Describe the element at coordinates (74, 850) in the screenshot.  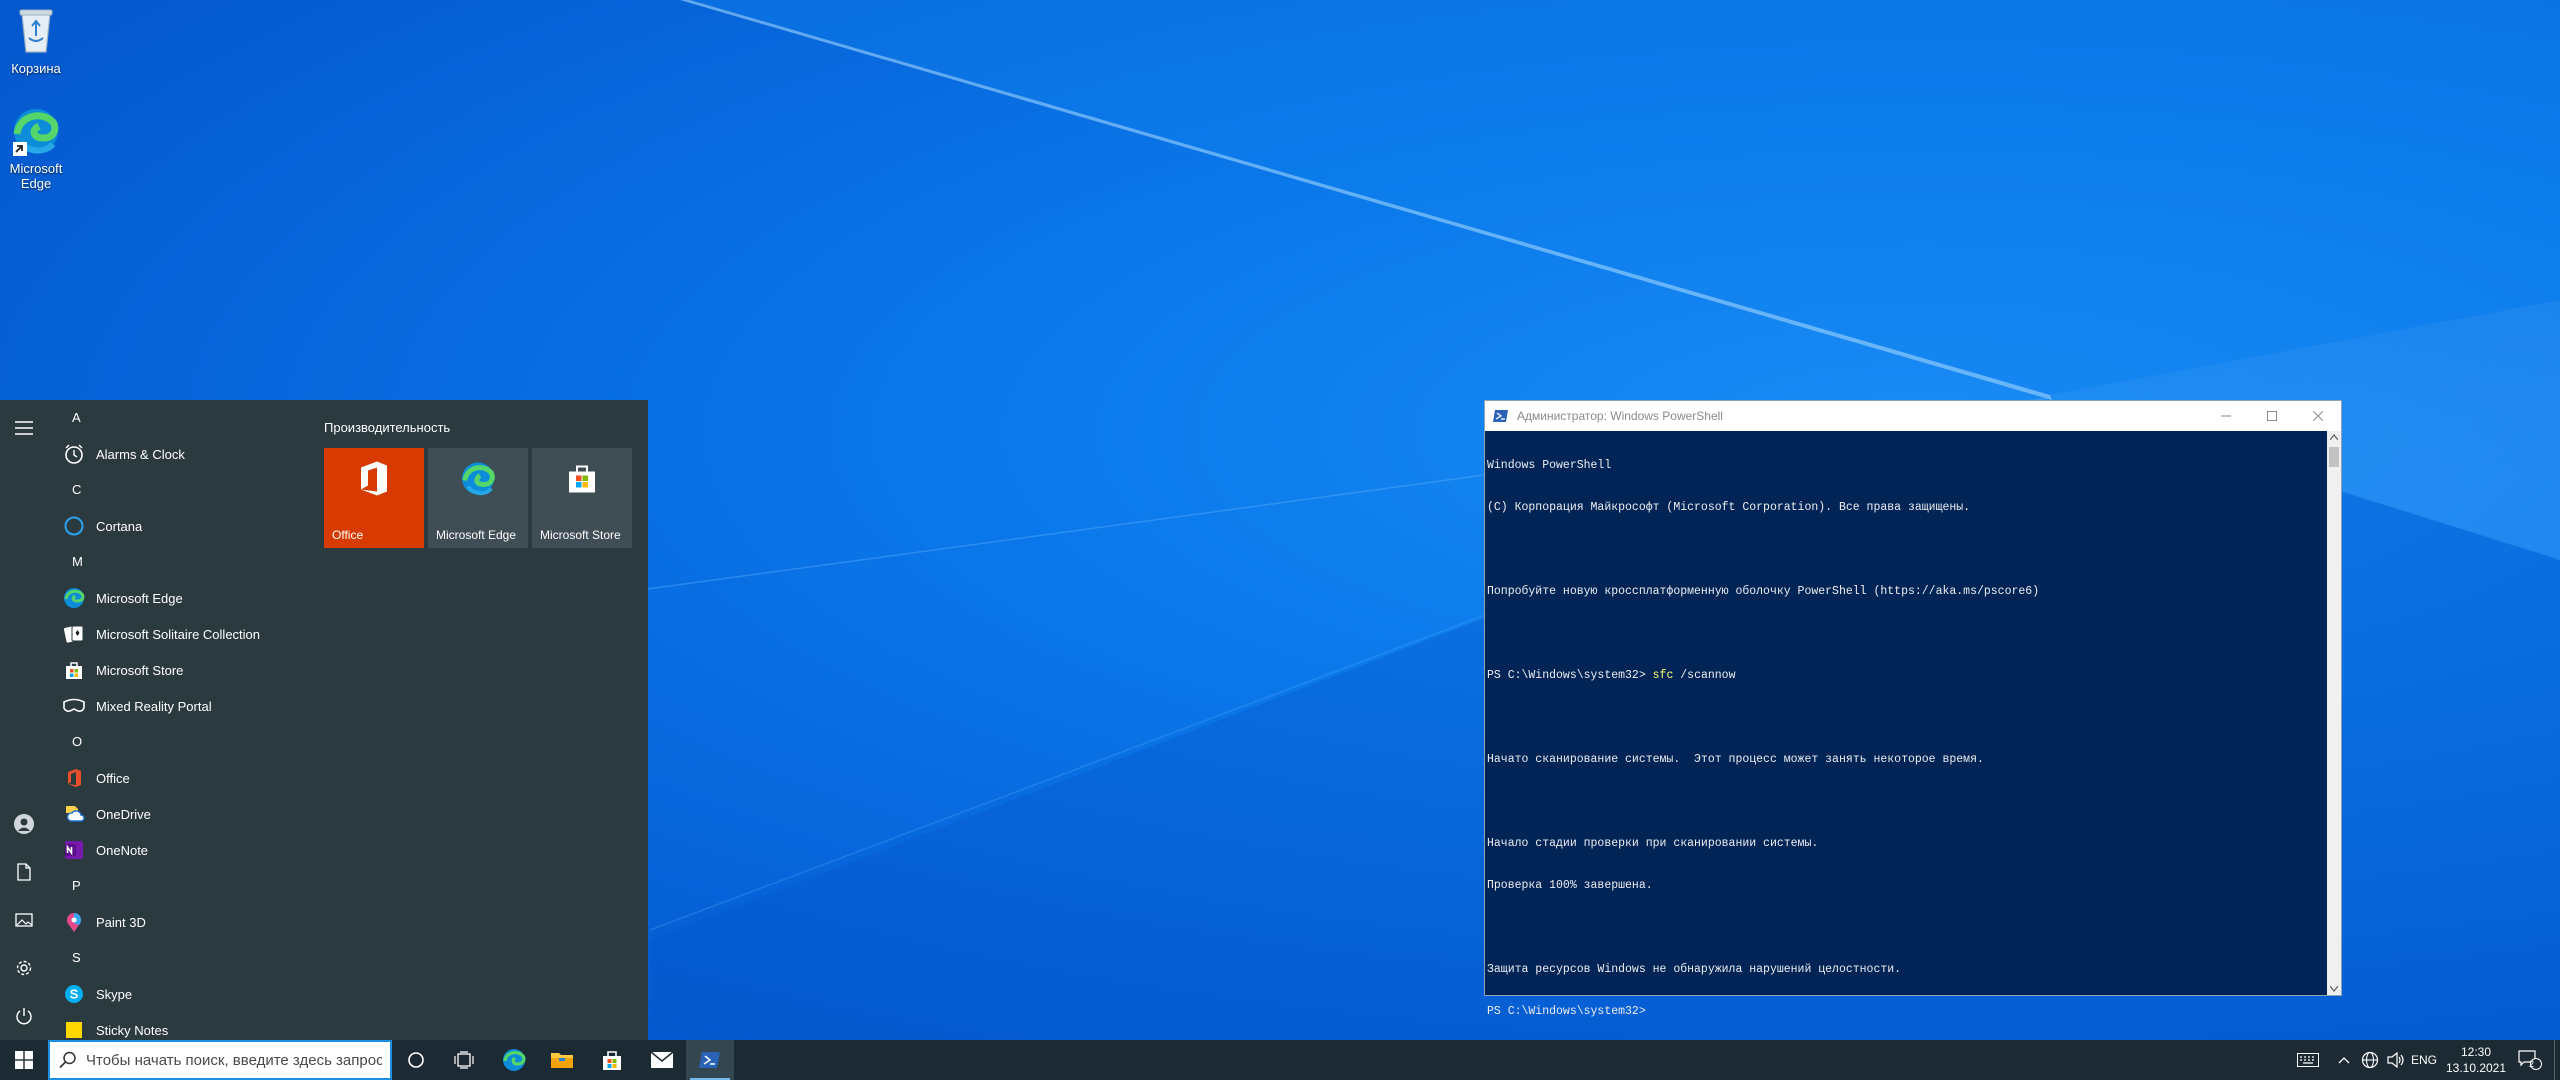
I see `onenote-icon` at that location.